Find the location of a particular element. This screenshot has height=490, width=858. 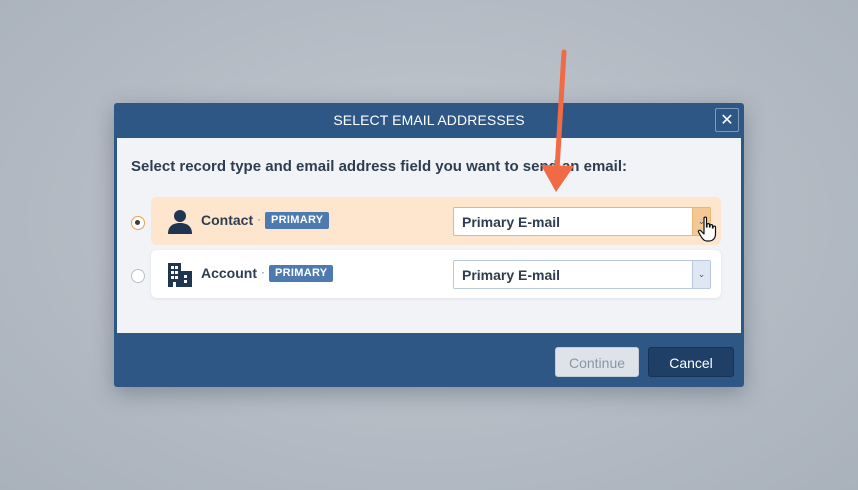

contact-radio is located at coordinates (138, 223).